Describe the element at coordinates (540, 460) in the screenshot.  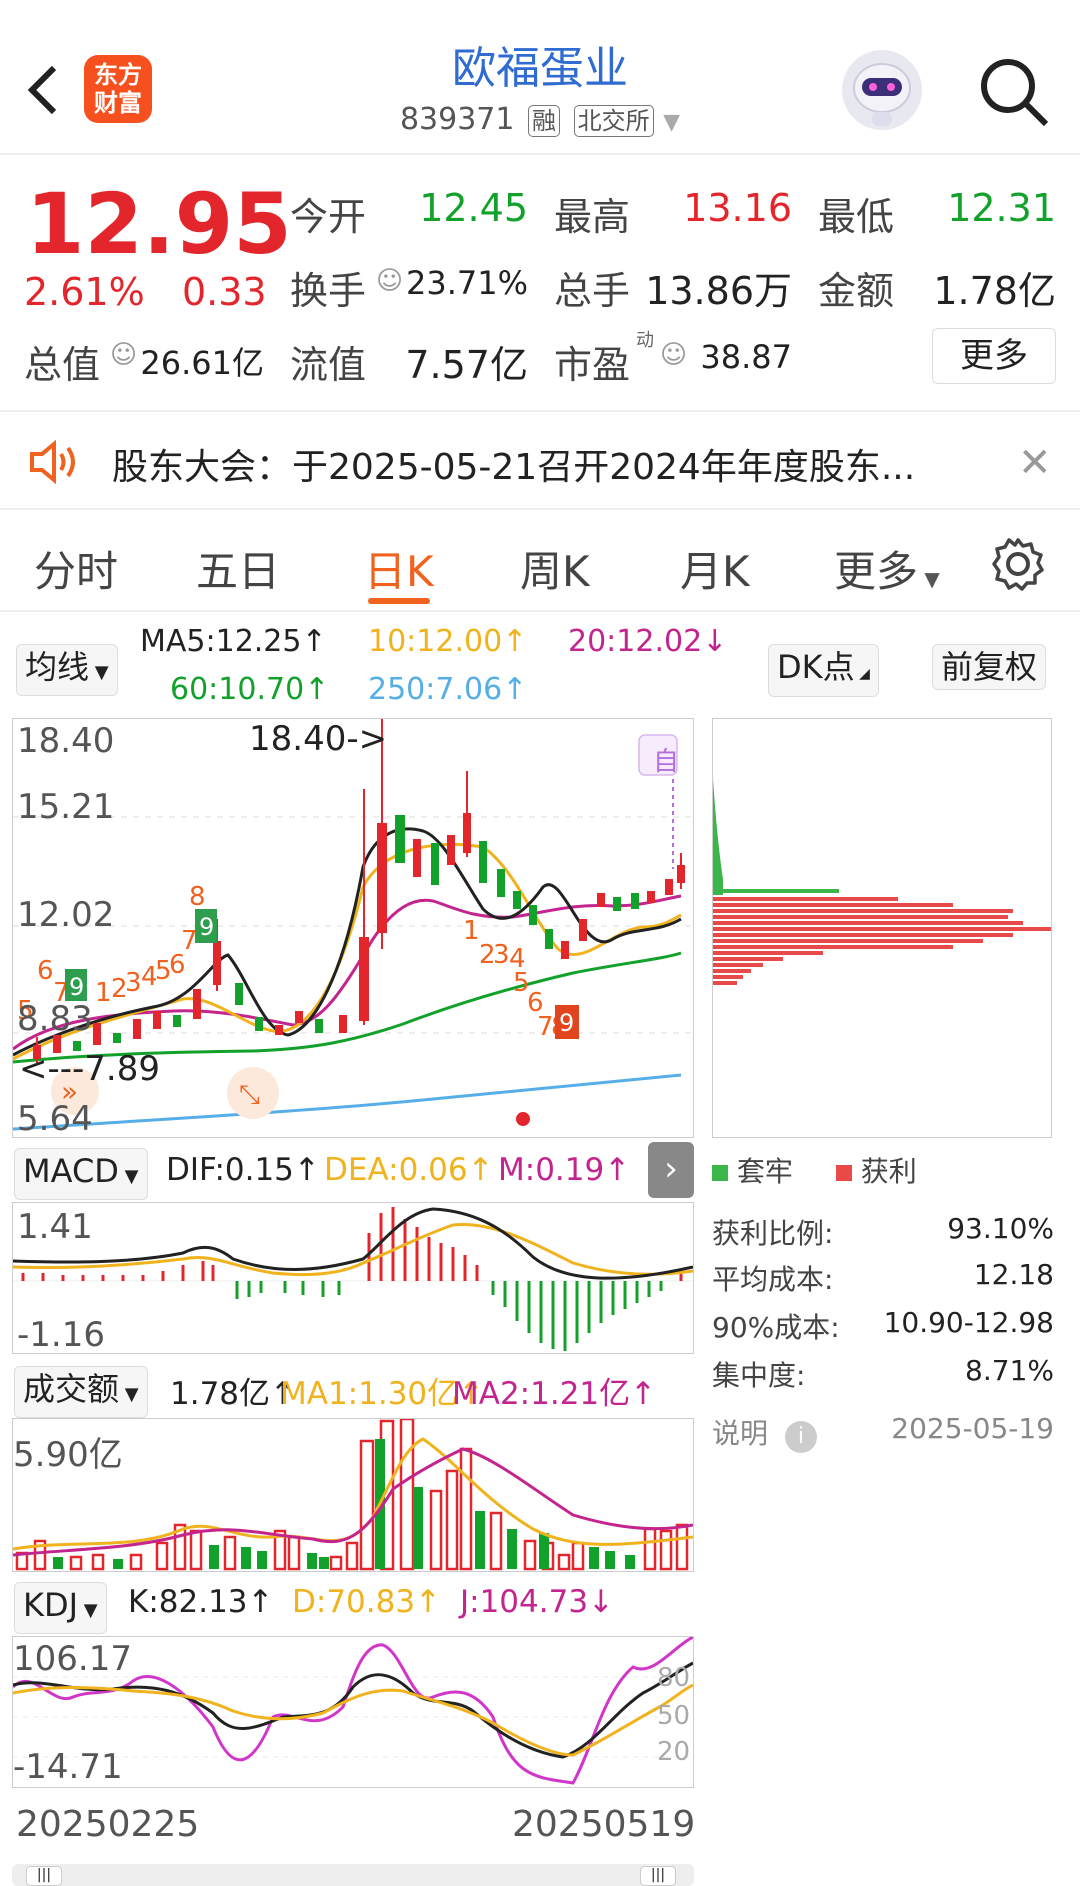
I see `notice-bar: 股东大会：于2025-05-21召开2024年年度股东... ✕` at that location.